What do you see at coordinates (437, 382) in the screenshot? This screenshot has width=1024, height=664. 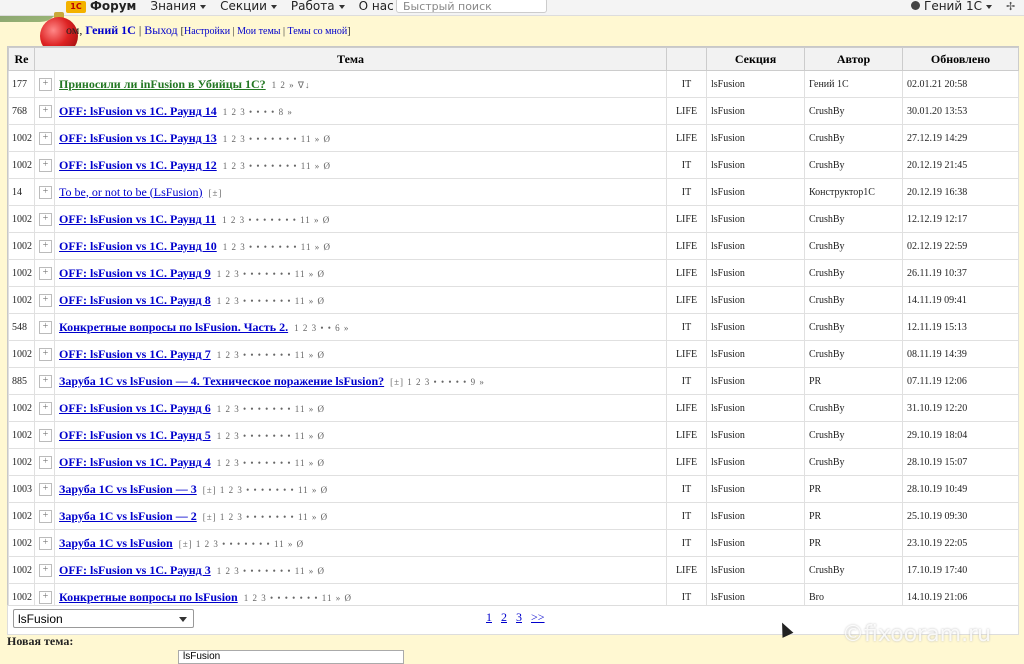 I see `topic-pages: [±] 1 2 3 • • • • • 9 »` at bounding box center [437, 382].